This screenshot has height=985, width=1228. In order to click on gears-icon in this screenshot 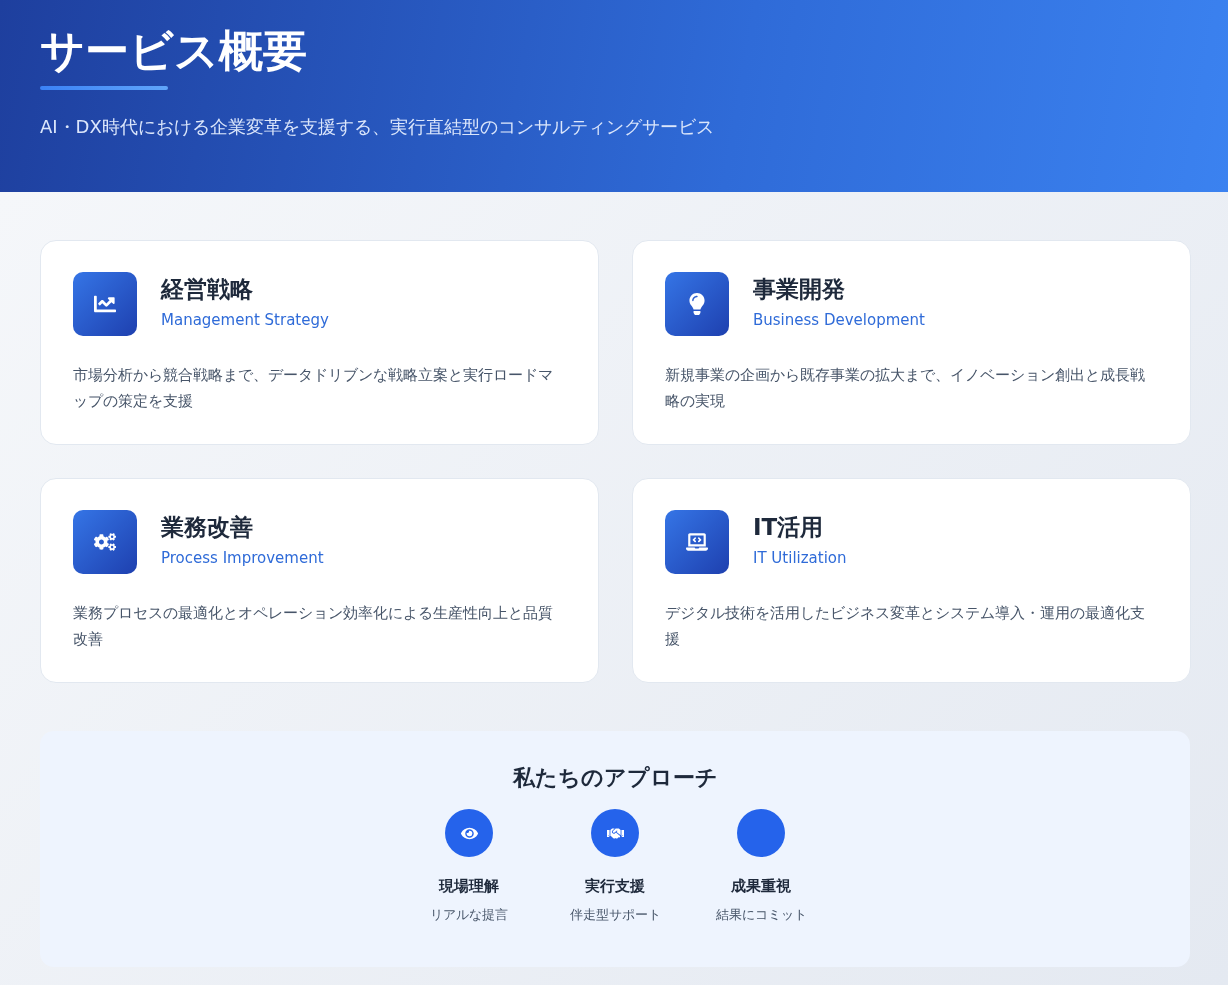, I will do `click(105, 542)`.